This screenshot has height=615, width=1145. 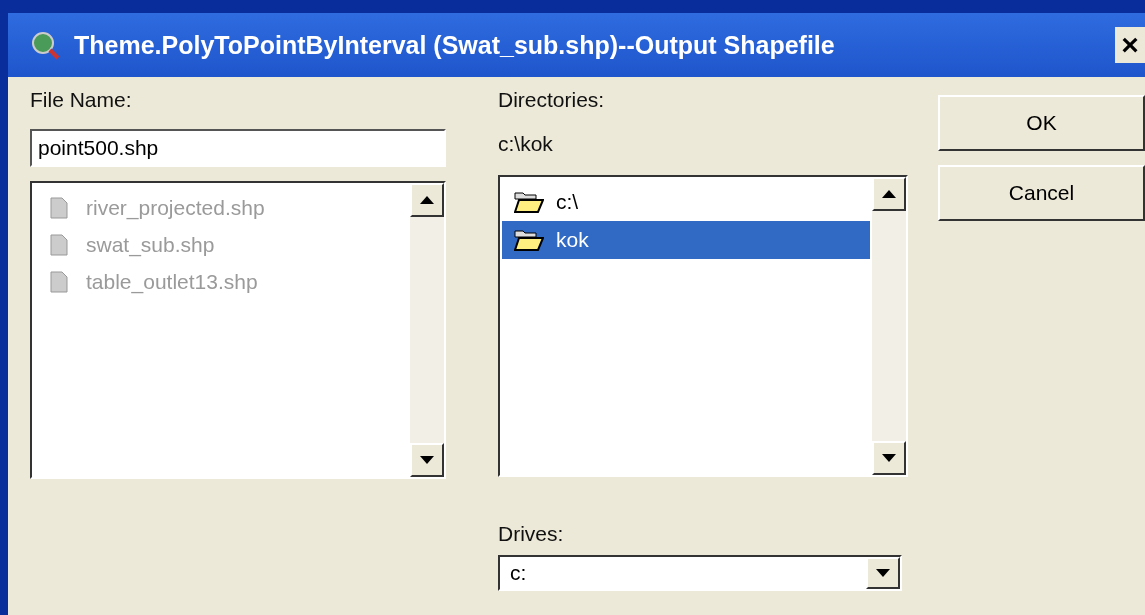 I want to click on file-name-label: File Name:, so click(x=81, y=100).